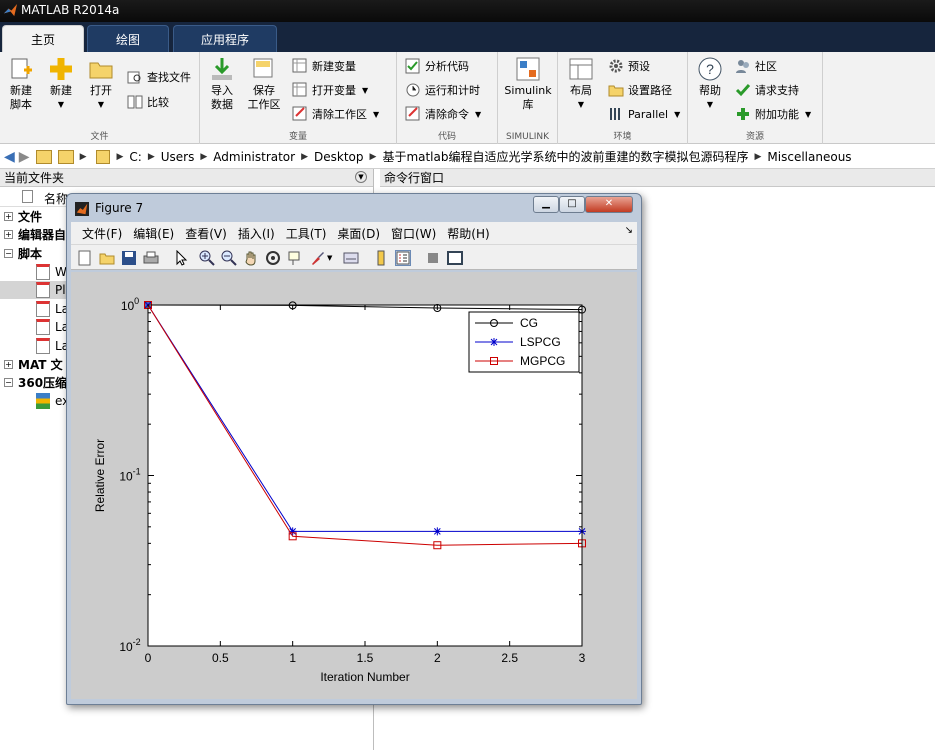  What do you see at coordinates (137, 642) in the screenshot?
I see `y-tick-exponent: -2` at bounding box center [137, 642].